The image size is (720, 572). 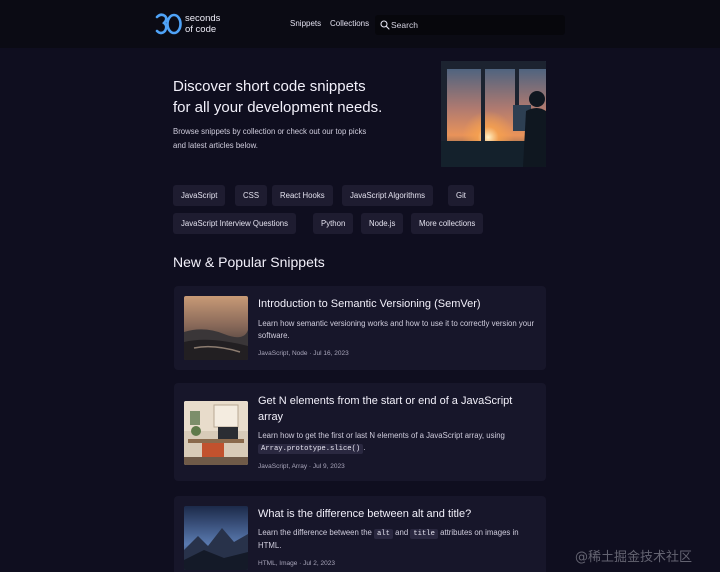 What do you see at coordinates (634, 557) in the screenshot?
I see `watermark: @稀土掘金技术社区` at bounding box center [634, 557].